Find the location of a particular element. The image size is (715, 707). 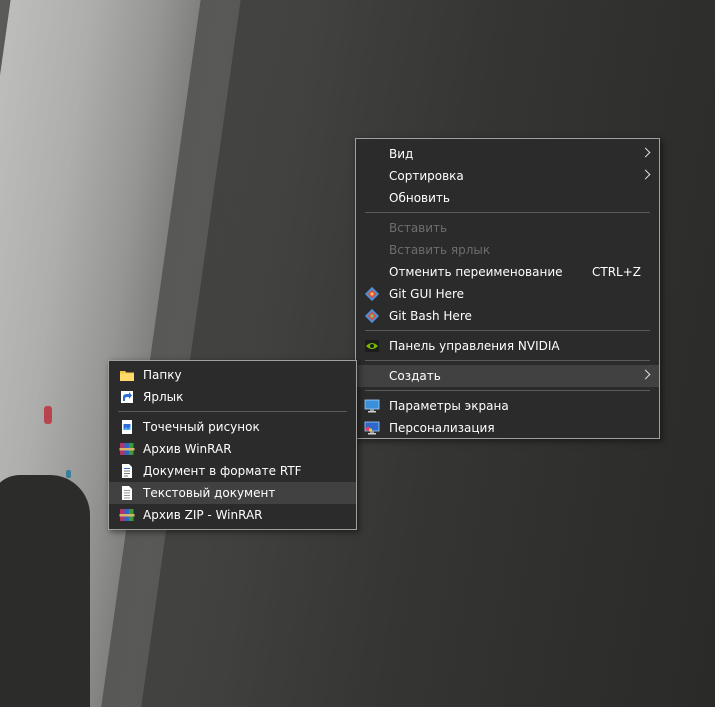

menu-item-label: Обновить is located at coordinates (419, 198).